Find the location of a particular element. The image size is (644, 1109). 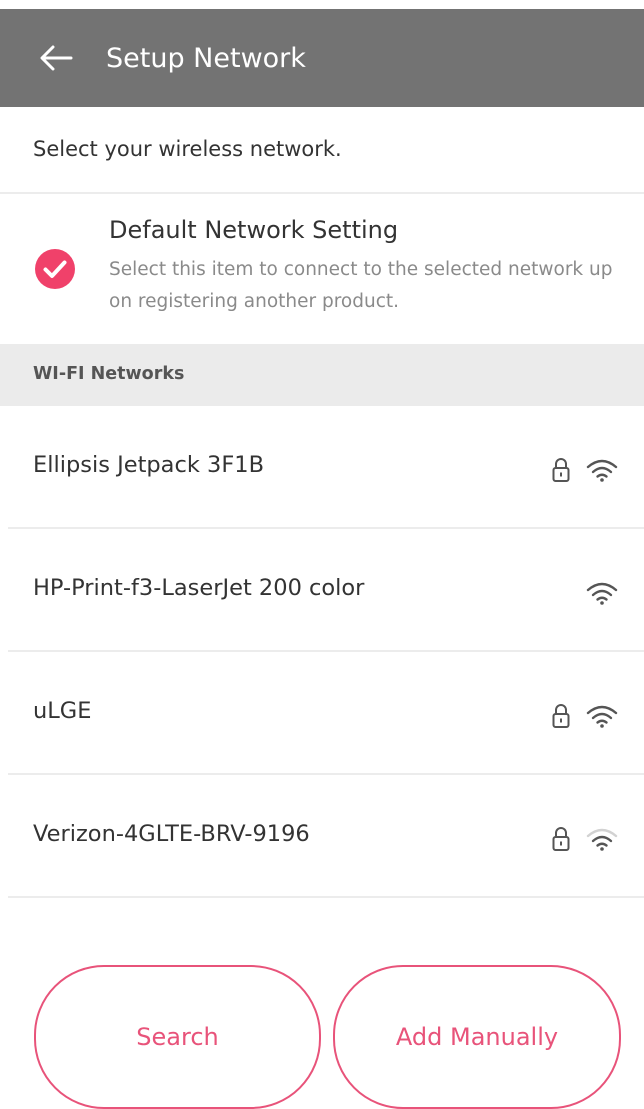

default-setting-title: Default Network Setting is located at coordinates (254, 230).